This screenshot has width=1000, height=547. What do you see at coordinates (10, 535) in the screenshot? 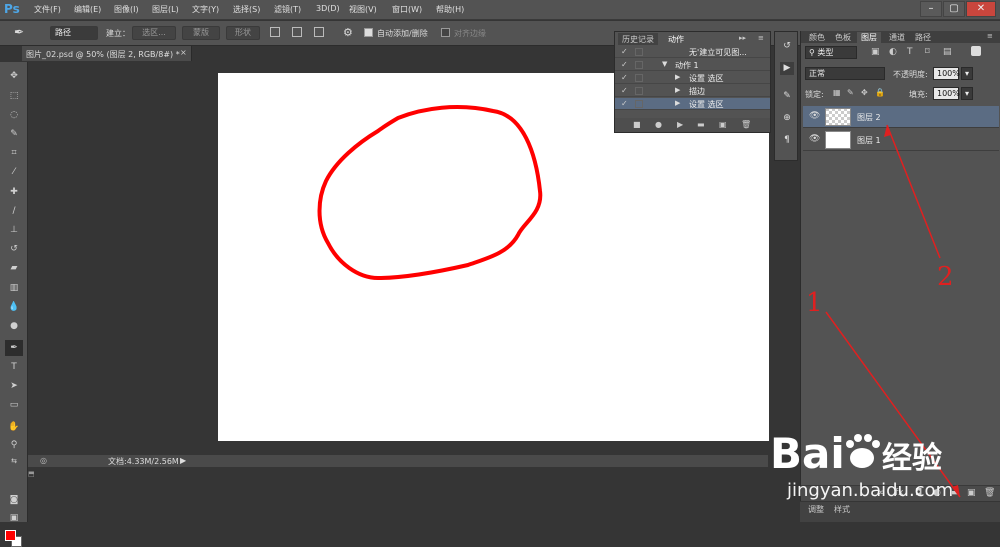
I see `foreground-color-swatch` at bounding box center [10, 535].